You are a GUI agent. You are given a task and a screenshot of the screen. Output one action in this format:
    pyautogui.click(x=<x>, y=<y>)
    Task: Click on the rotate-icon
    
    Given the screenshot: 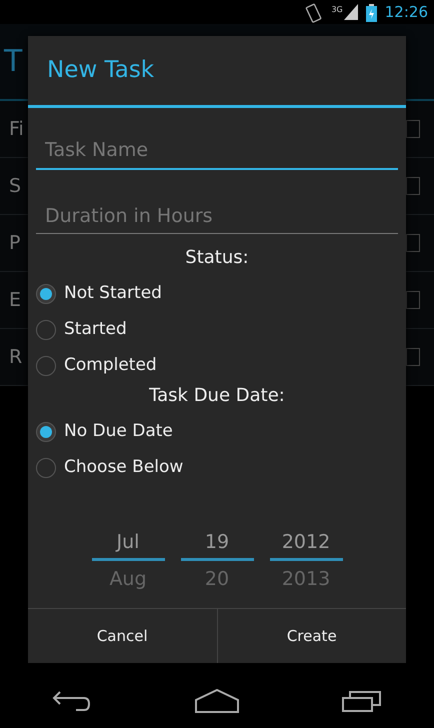 What is the action you would take?
    pyautogui.click(x=314, y=12)
    